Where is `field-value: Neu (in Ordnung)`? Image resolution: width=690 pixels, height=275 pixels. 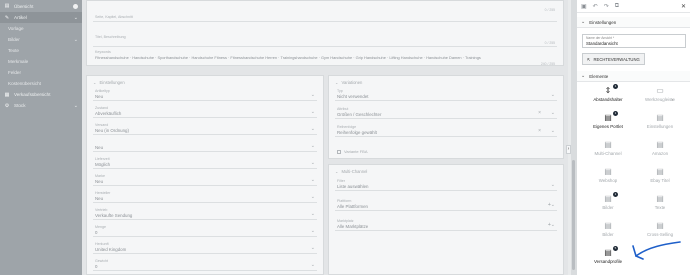
field-value: Neu (in Ordnung) is located at coordinates (112, 130).